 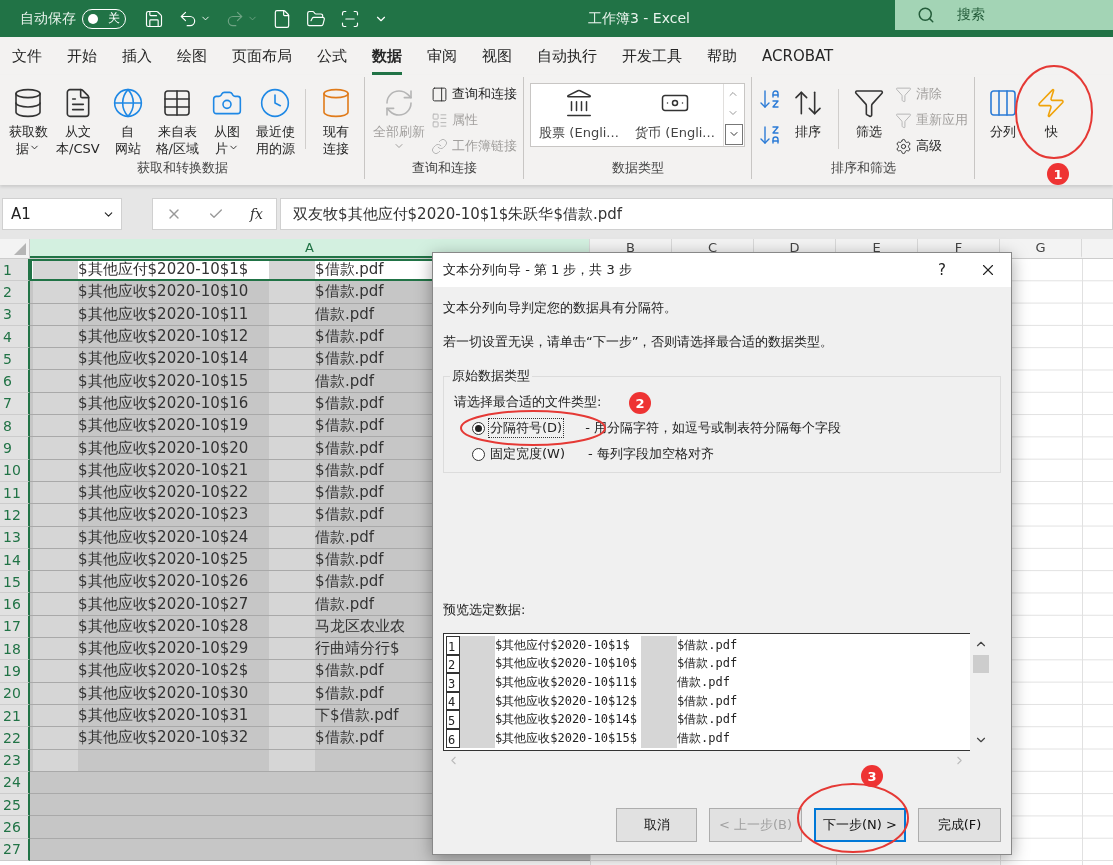 I want to click on row-header: 16, so click(x=15, y=604).